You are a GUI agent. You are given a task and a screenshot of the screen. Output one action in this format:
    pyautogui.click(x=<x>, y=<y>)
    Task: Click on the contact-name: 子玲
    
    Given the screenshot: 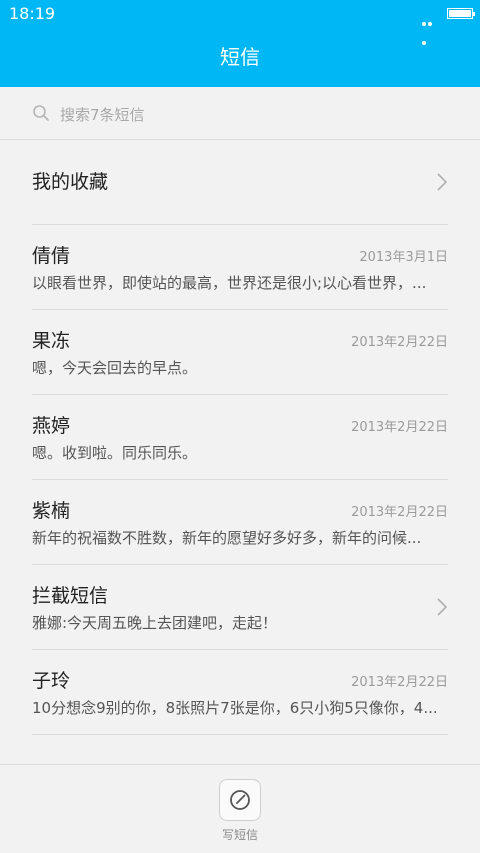 What is the action you would take?
    pyautogui.click(x=51, y=681)
    